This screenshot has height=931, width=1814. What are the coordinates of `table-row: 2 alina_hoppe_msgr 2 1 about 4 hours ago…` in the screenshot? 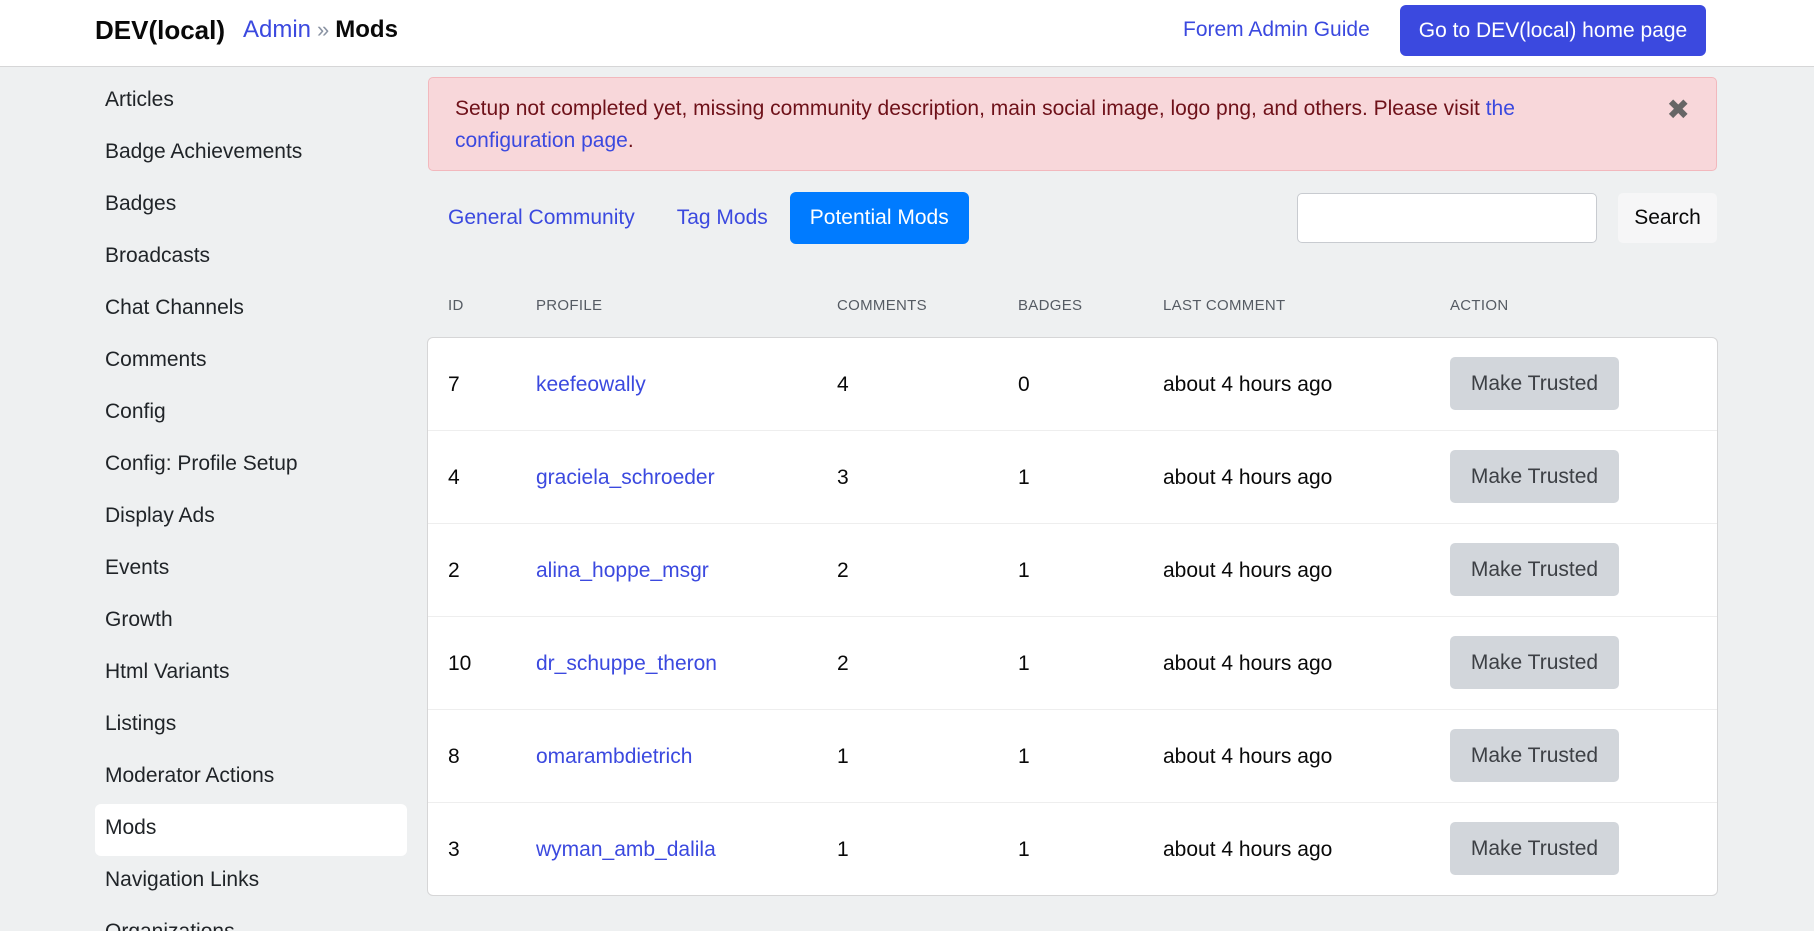 It's located at (1072, 570).